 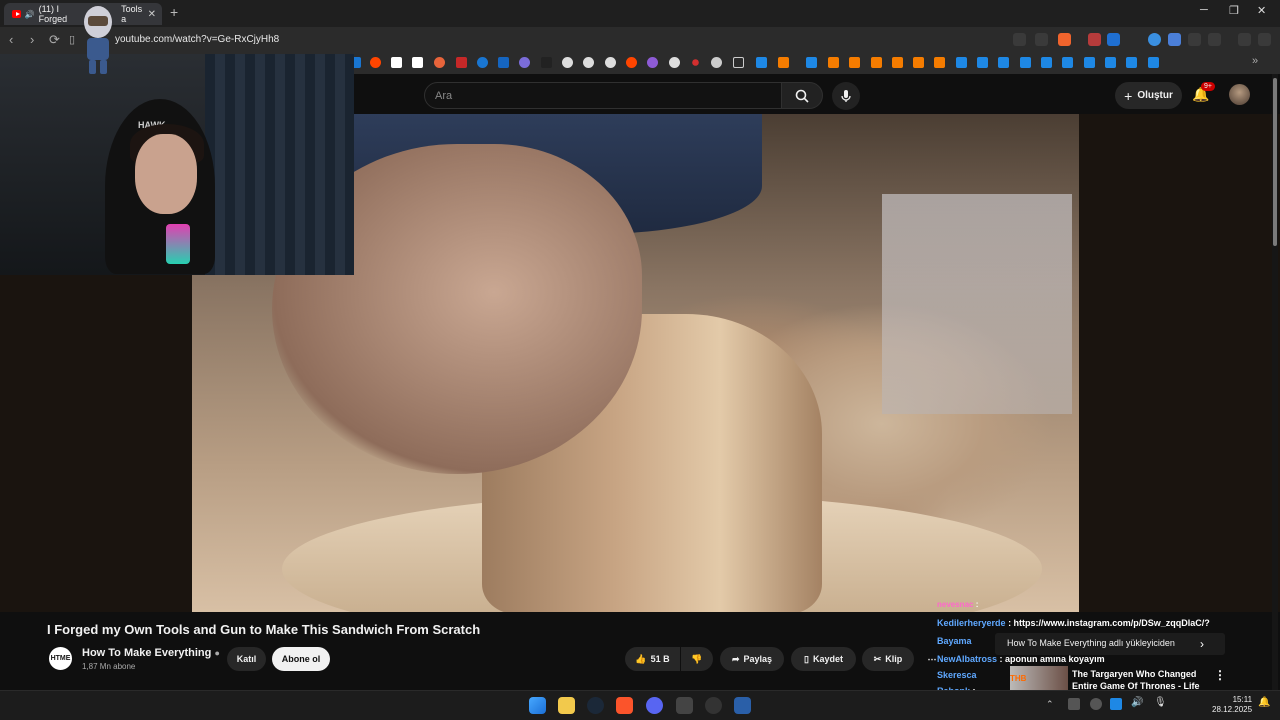 I want to click on channel-name: How To Make Everything ●, so click(x=151, y=653).